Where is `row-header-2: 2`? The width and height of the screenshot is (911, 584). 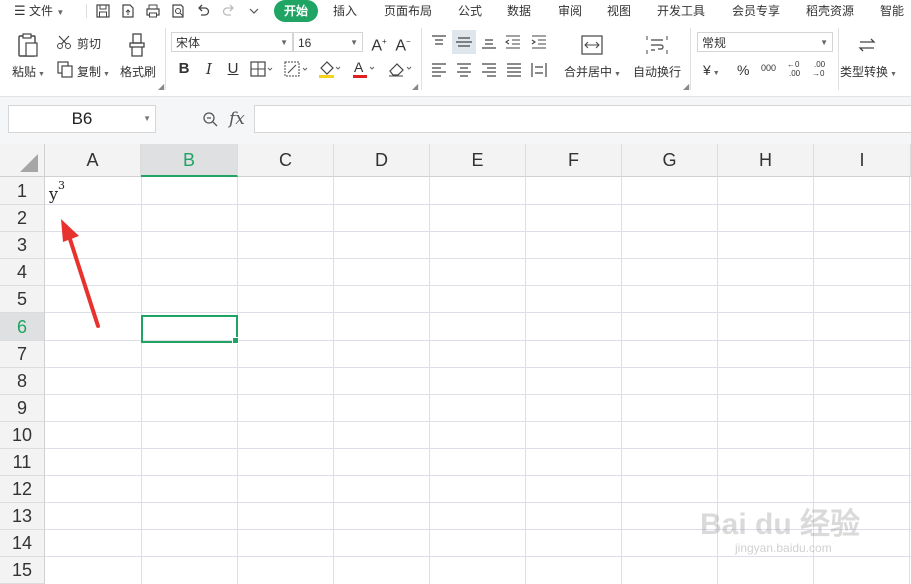
row-header-2: 2 is located at coordinates (22, 218).